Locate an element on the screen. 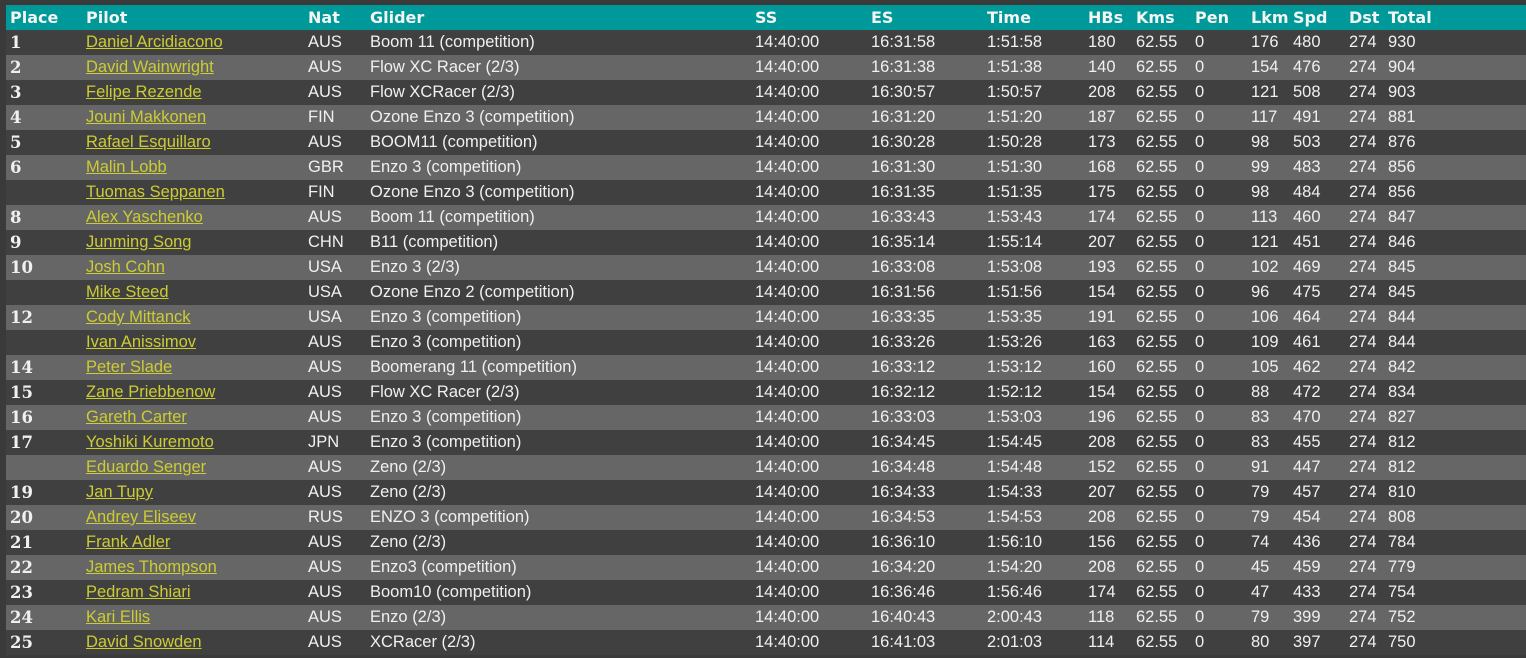  place-cell: 5 is located at coordinates (16, 142).